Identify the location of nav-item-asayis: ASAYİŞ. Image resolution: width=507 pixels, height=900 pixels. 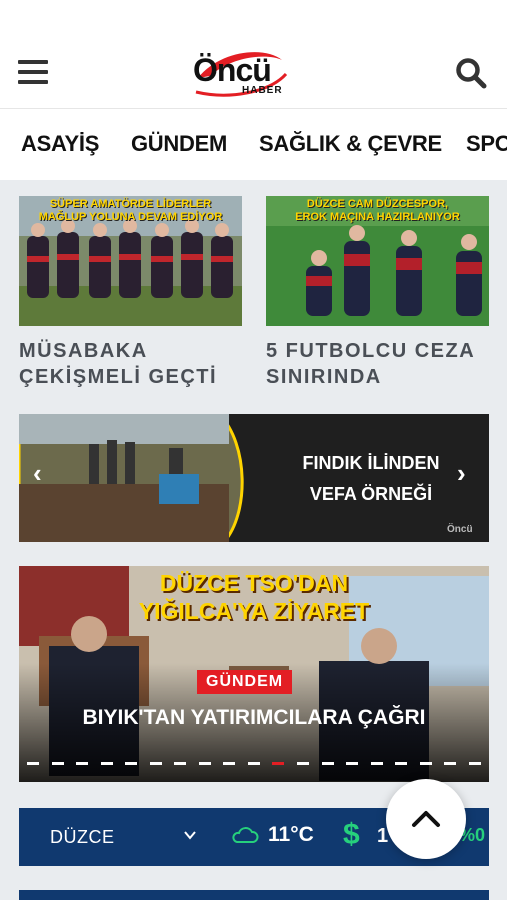
(60, 144).